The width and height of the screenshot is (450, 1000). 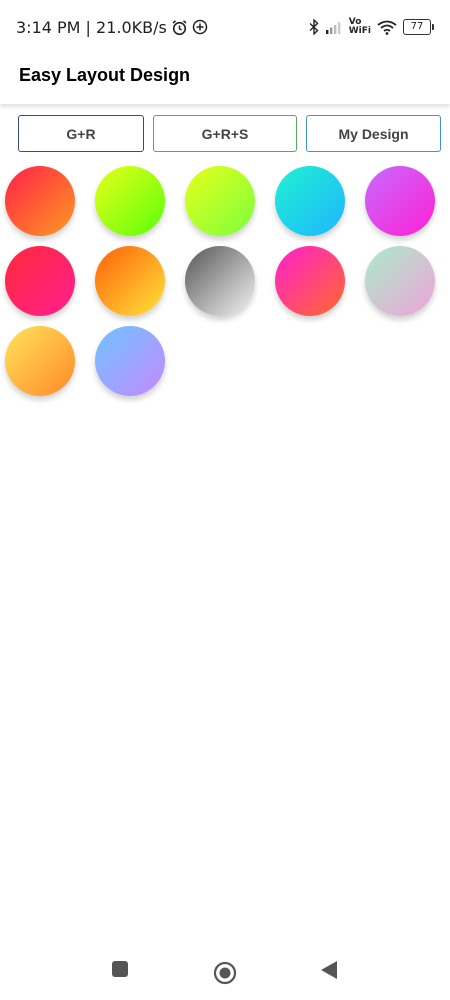 I want to click on swatch-mint-pink, so click(x=400, y=281).